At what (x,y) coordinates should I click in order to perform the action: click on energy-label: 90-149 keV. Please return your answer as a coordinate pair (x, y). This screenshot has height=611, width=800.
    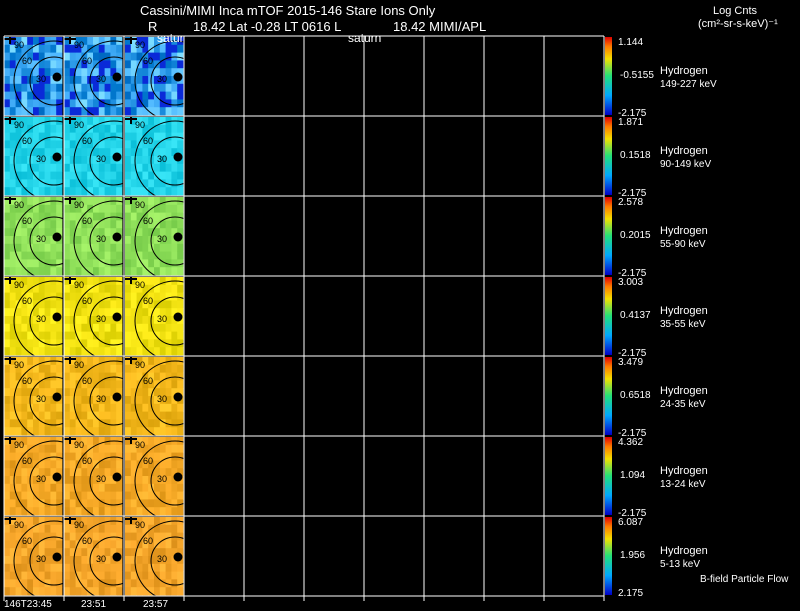
    Looking at the image, I should click on (685, 164).